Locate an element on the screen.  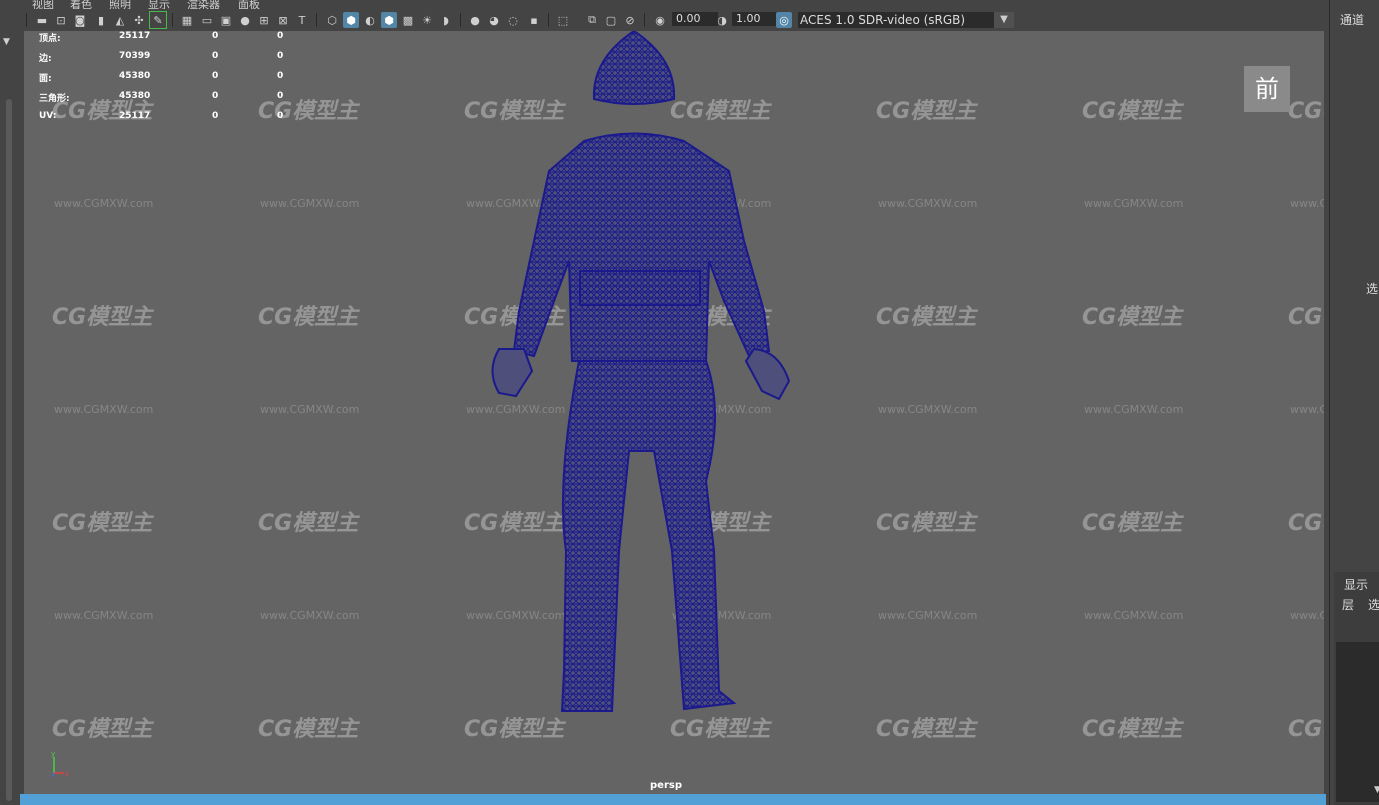
2d-pan-zoom-icon: ✣ is located at coordinates (139, 20).